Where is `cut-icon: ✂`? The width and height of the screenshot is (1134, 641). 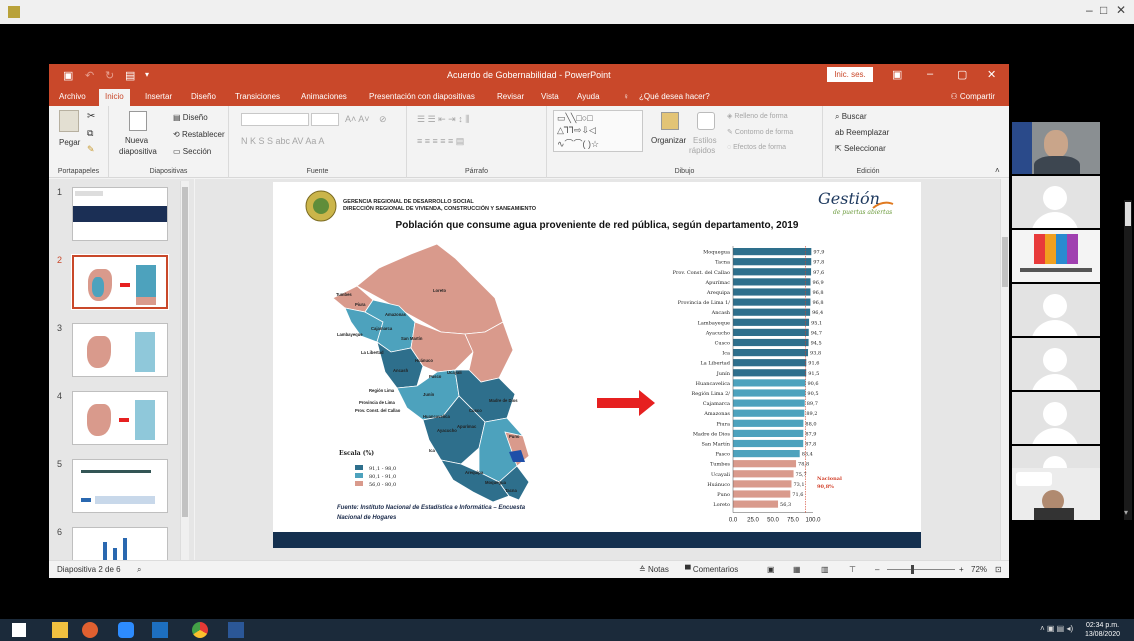
cut-icon: ✂ is located at coordinates (91, 116).